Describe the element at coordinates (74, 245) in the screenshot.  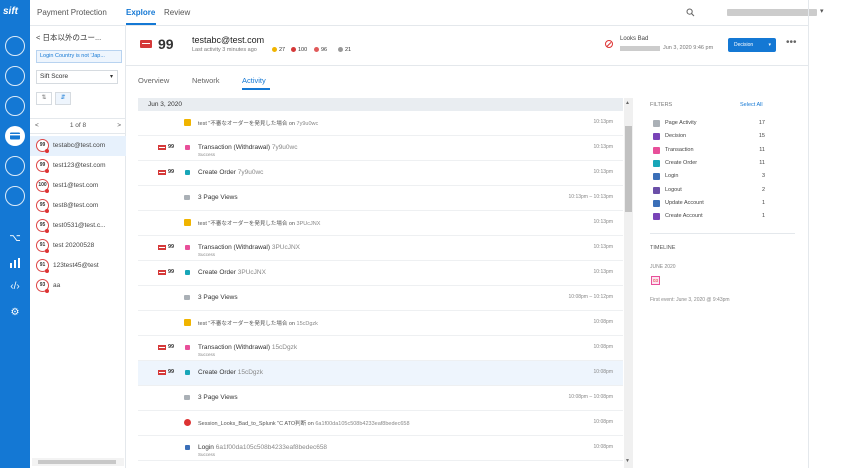
I see `list-item-label: test 20200528` at that location.